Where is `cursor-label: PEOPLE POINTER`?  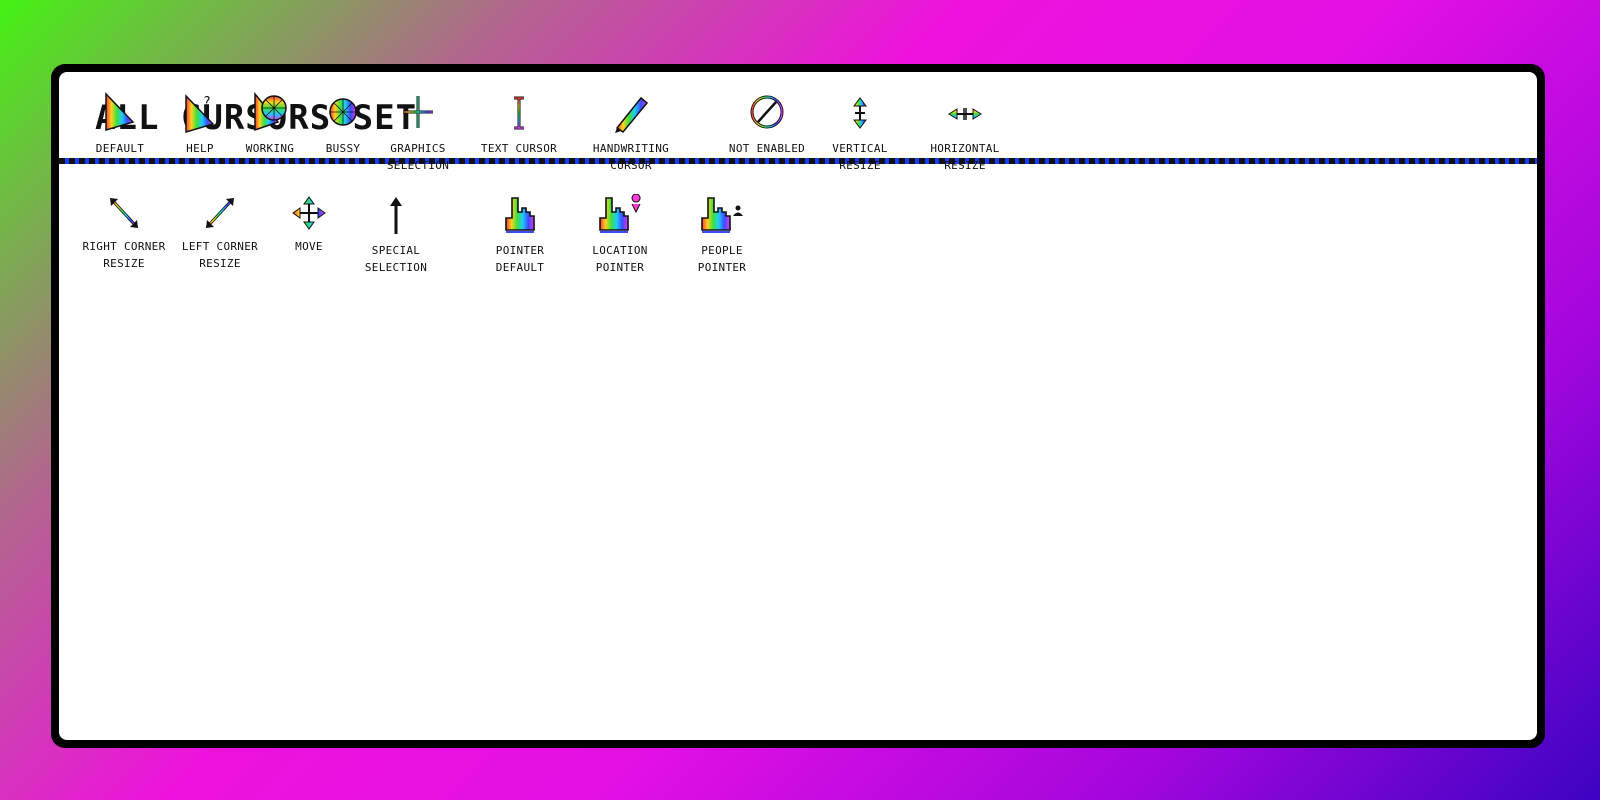 cursor-label: PEOPLE POINTER is located at coordinates (722, 259).